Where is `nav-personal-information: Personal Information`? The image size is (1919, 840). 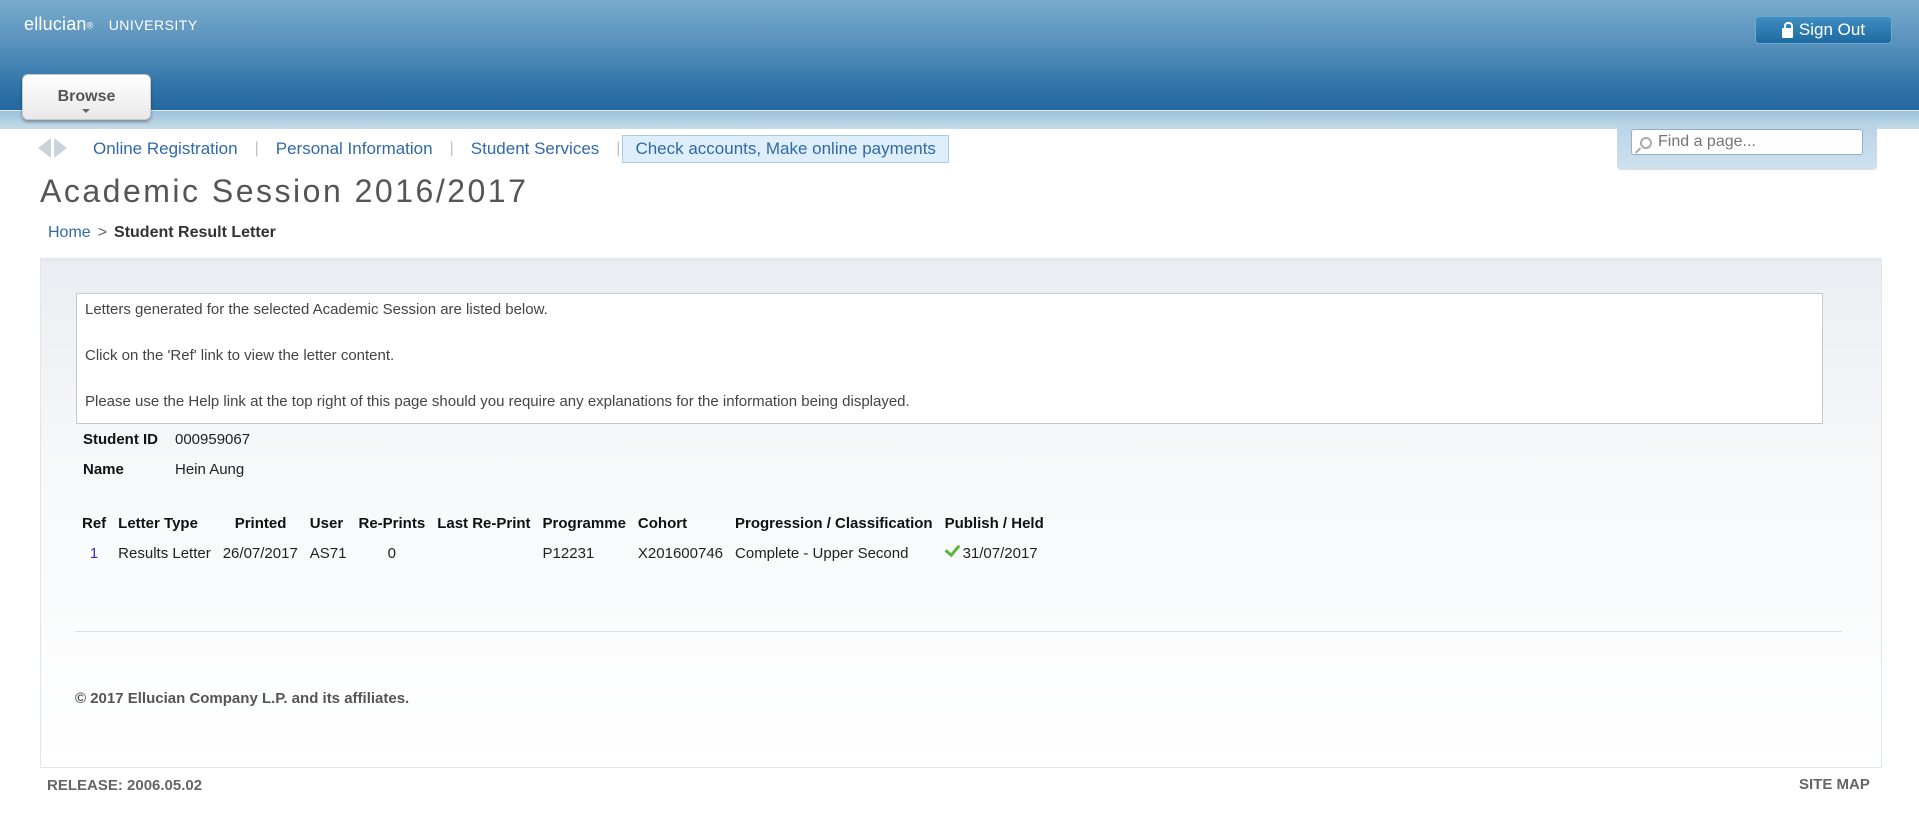 nav-personal-information: Personal Information is located at coordinates (354, 149).